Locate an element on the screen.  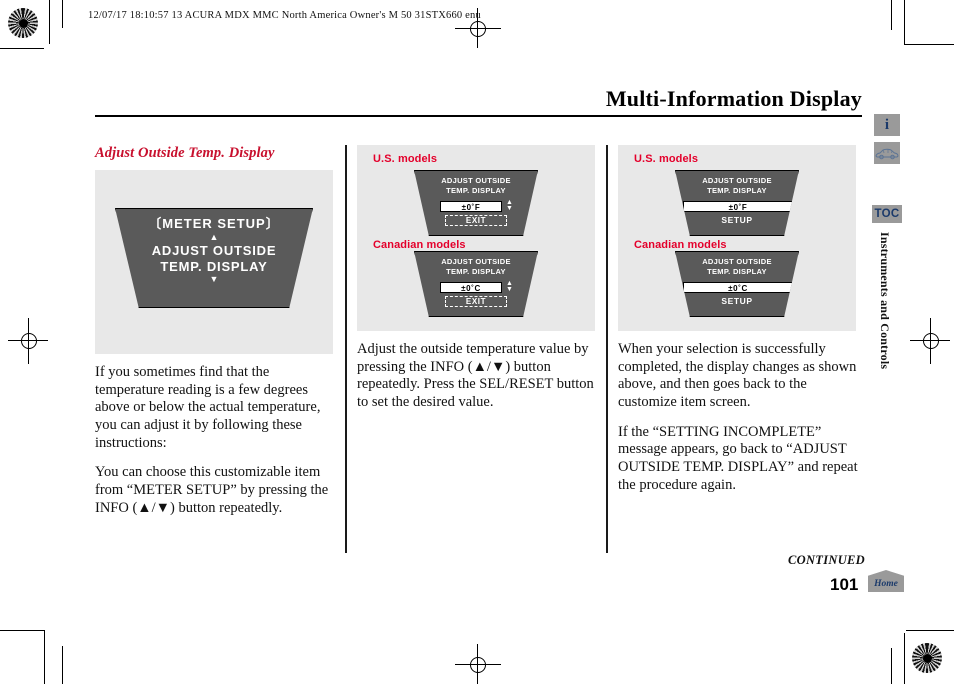
continued-label: CONTINUED is located at coordinates (827, 560).